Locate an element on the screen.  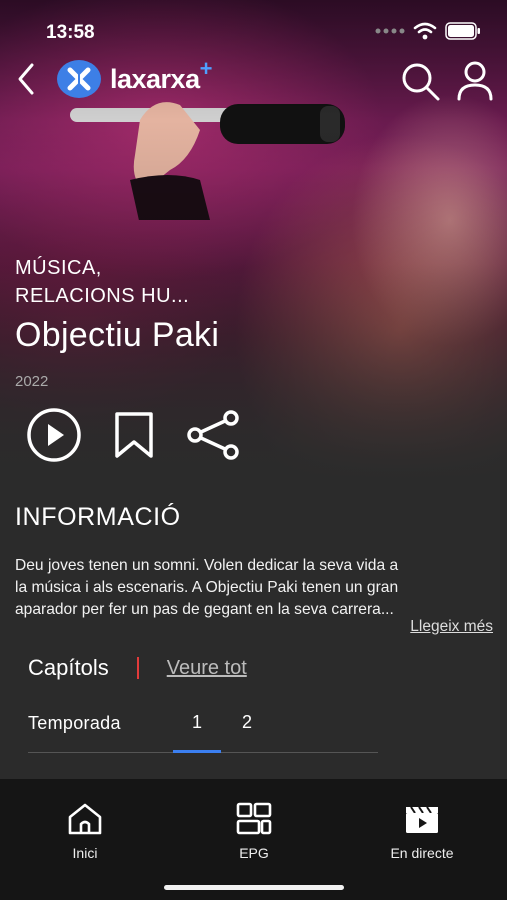
brand-logo: laxarxa + is located at coordinates (134, 77).